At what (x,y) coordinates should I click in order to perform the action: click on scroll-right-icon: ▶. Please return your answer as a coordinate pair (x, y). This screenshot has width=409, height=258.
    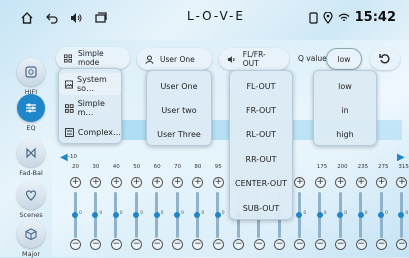
    Looking at the image, I should click on (401, 157).